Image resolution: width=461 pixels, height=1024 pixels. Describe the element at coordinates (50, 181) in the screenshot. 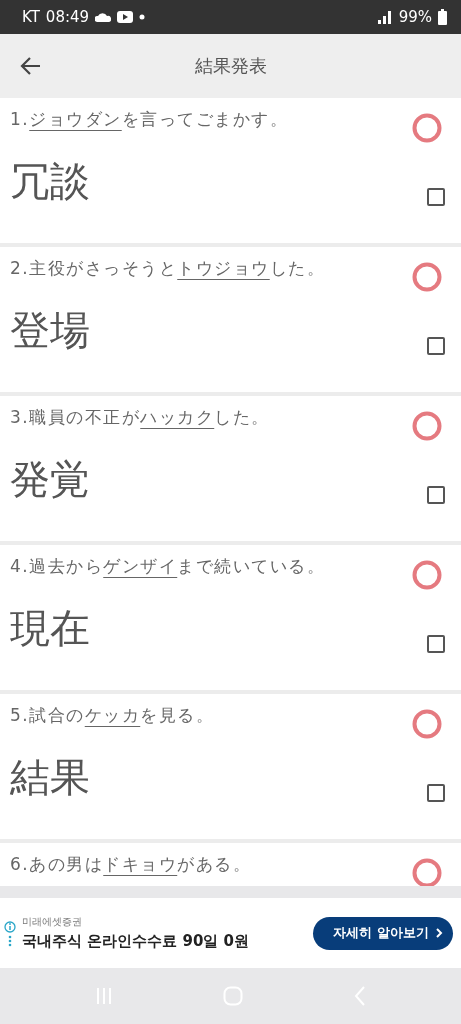

I see `answer-word: 冗談` at that location.